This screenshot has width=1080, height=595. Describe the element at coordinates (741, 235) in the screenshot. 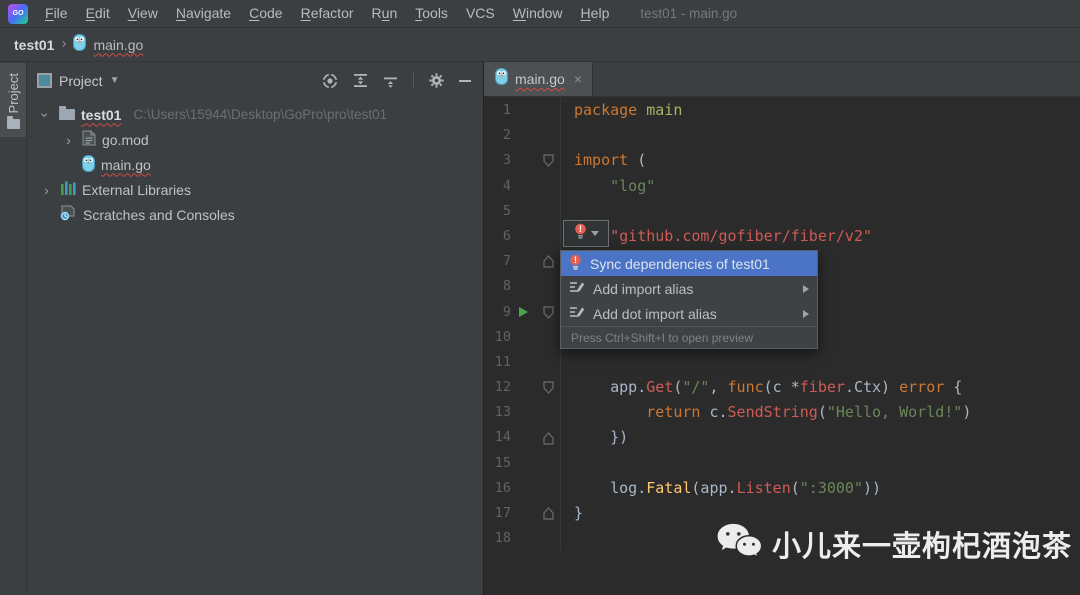

I see `code-text: "github.com/gofiber/fiber/v2"` at that location.